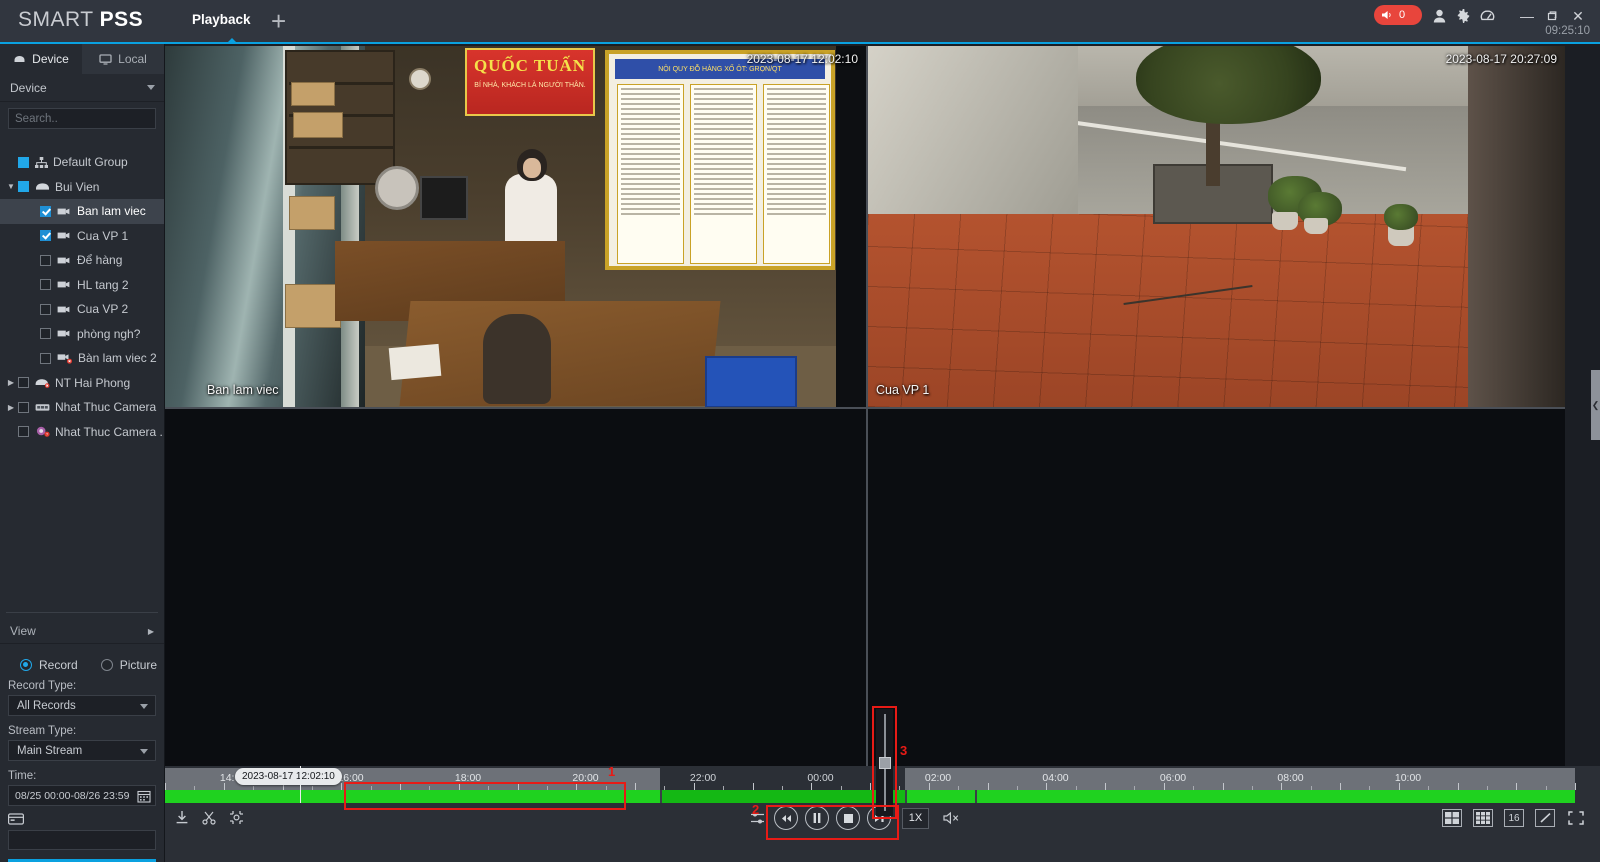 Image resolution: width=1600 pixels, height=862 pixels. What do you see at coordinates (82, 750) in the screenshot?
I see `stream-type-select: Main Stream` at bounding box center [82, 750].